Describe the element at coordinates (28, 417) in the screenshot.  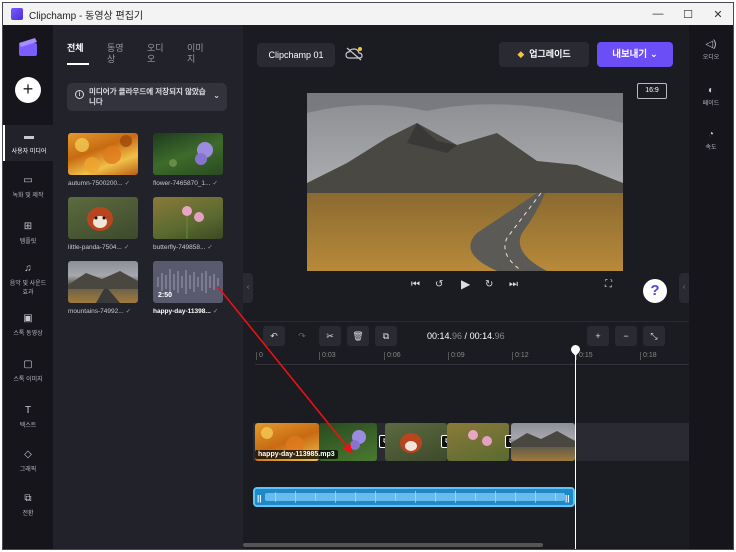
I see `nav-text: T 텍스트` at that location.